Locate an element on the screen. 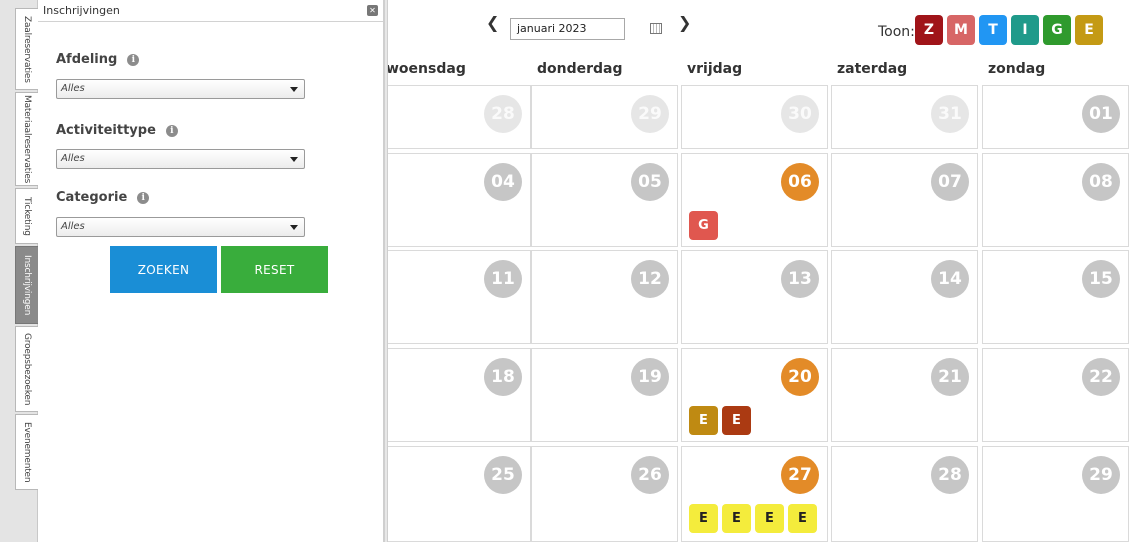  day-number: 18 is located at coordinates (503, 377).